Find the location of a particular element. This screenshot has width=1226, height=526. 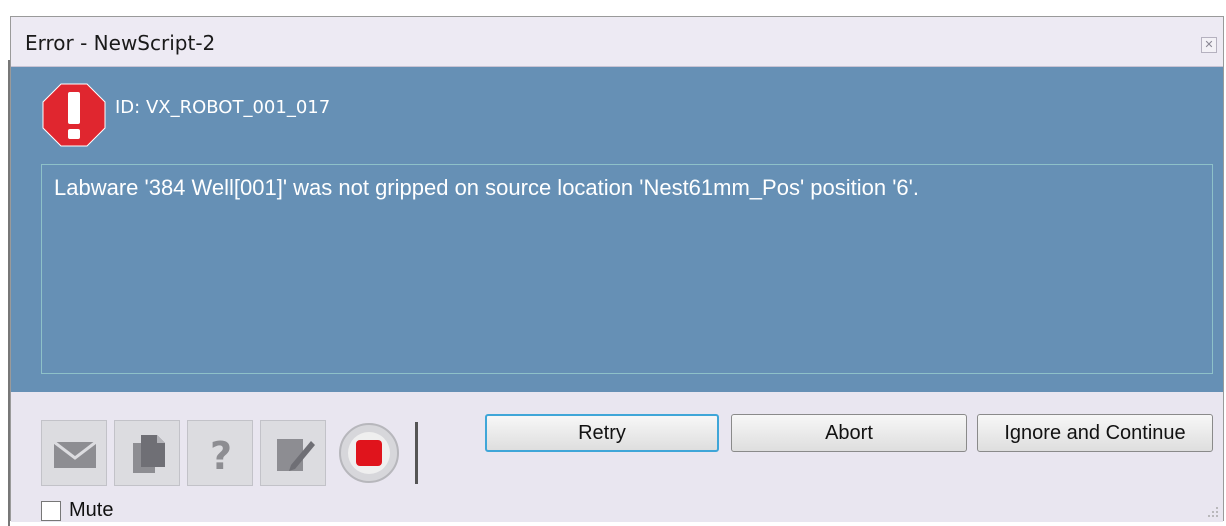

retry-button: Retry is located at coordinates (602, 433).